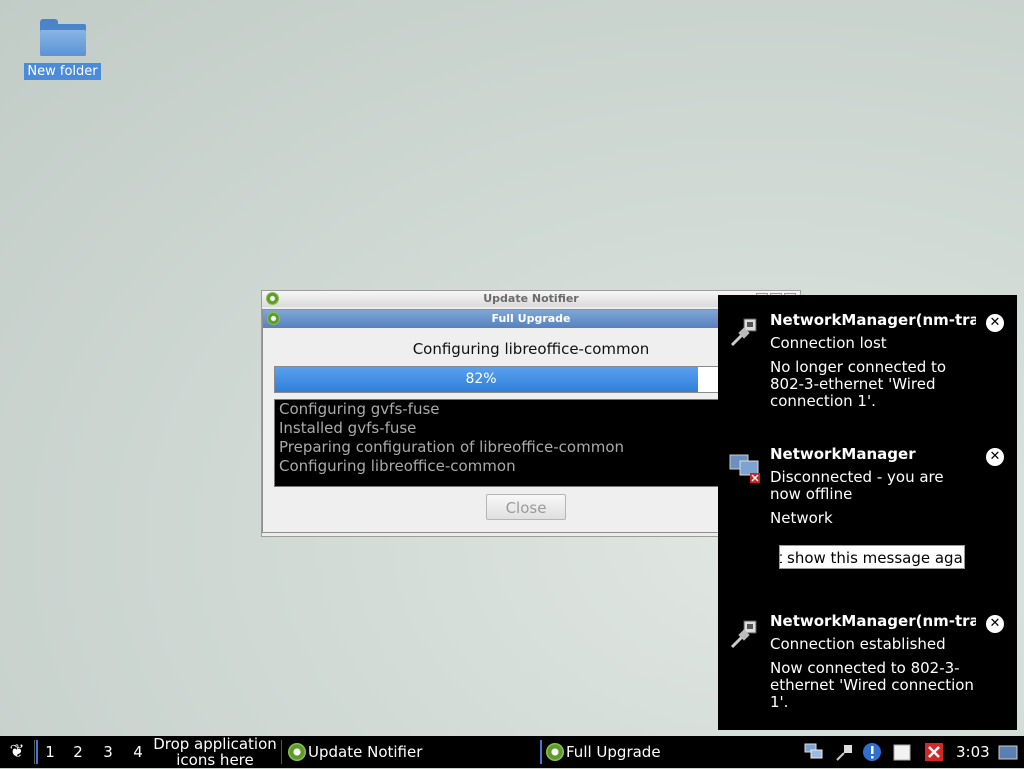  Describe the element at coordinates (365, 752) in the screenshot. I see `task-label: Update Notifier` at that location.